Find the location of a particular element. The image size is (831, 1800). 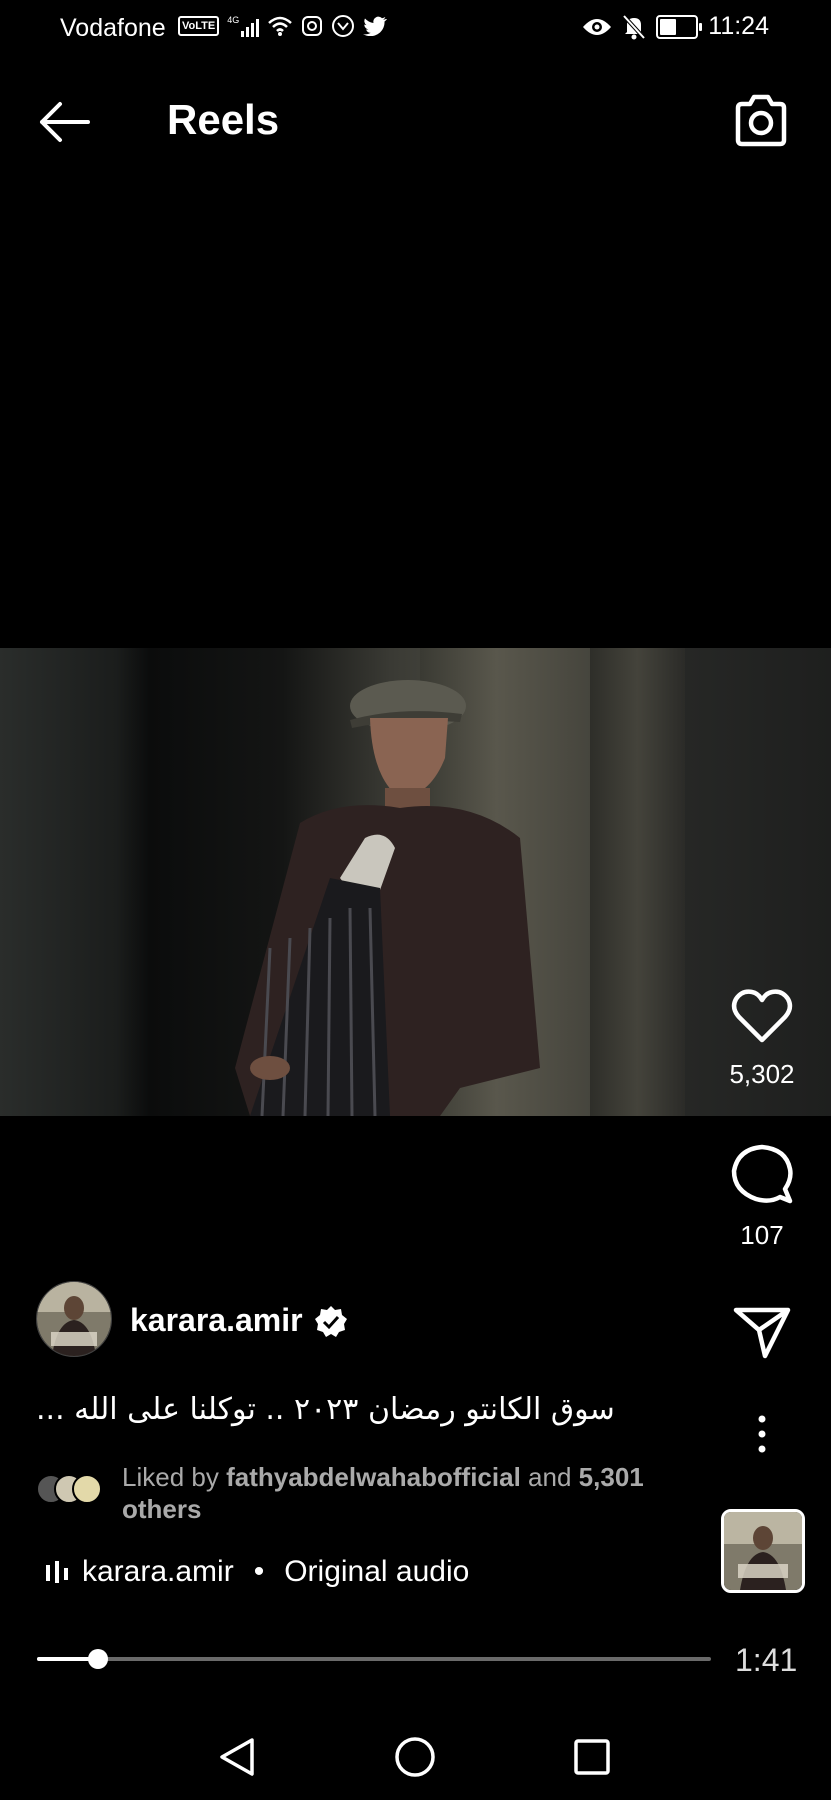

like-button: 5,302 is located at coordinates (762, 1039).